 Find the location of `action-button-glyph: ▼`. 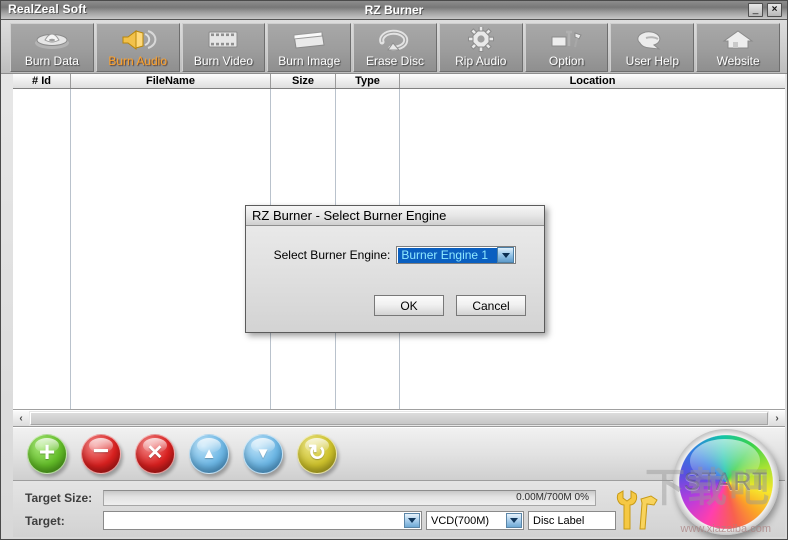

action-button-glyph: ▼ is located at coordinates (263, 453).